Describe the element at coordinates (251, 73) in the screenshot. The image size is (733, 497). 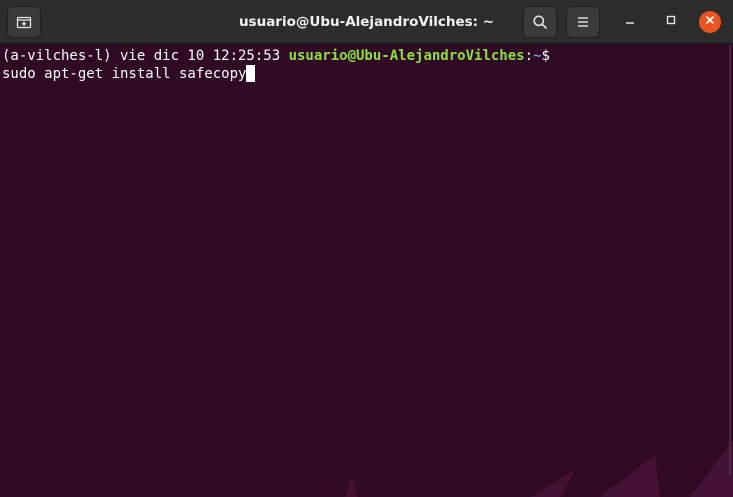
I see `text-cursor` at that location.